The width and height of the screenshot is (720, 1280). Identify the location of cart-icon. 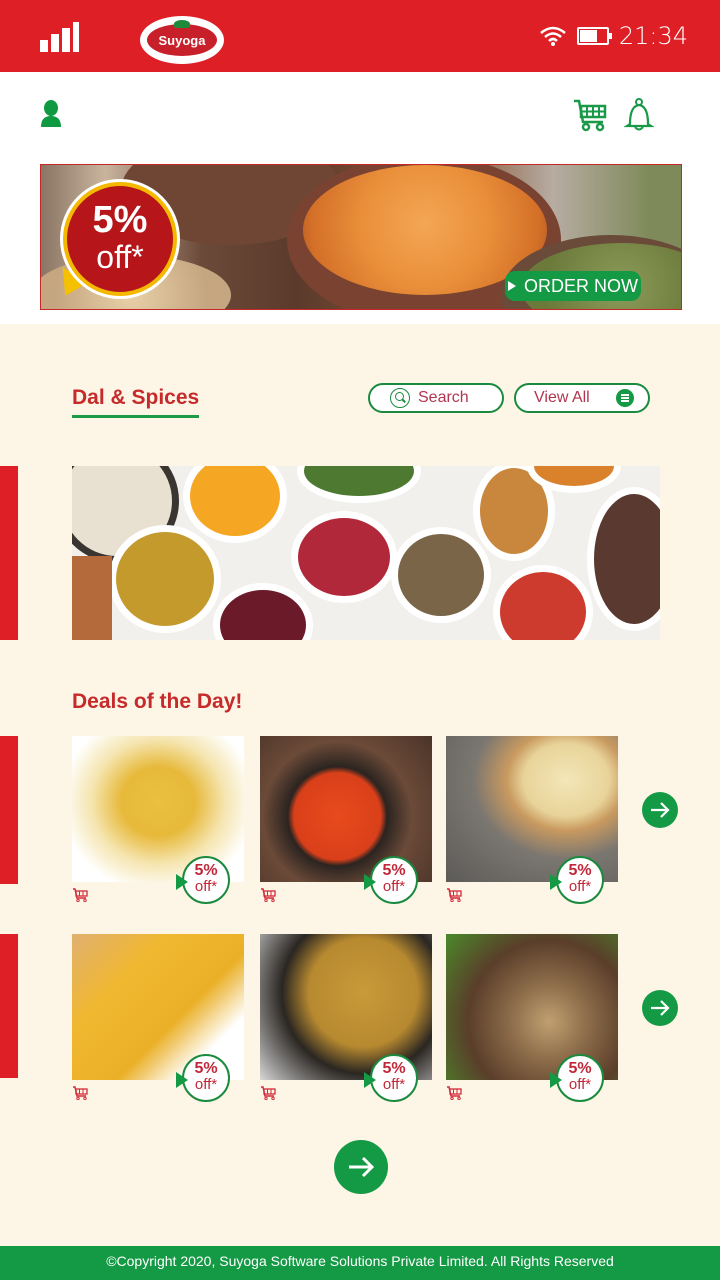
(590, 115).